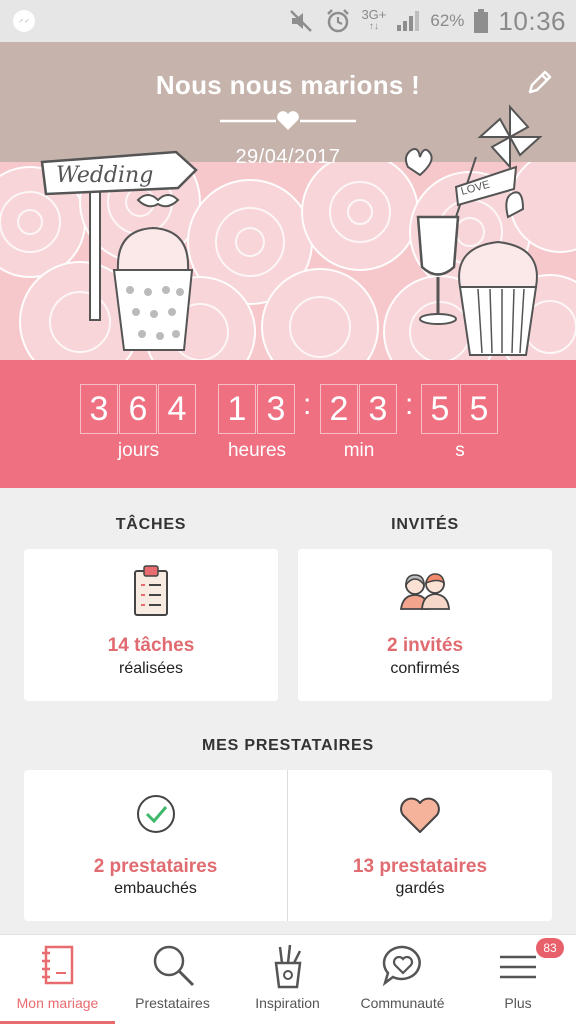  I want to click on nav-inspiration: Inspiration, so click(287, 979).